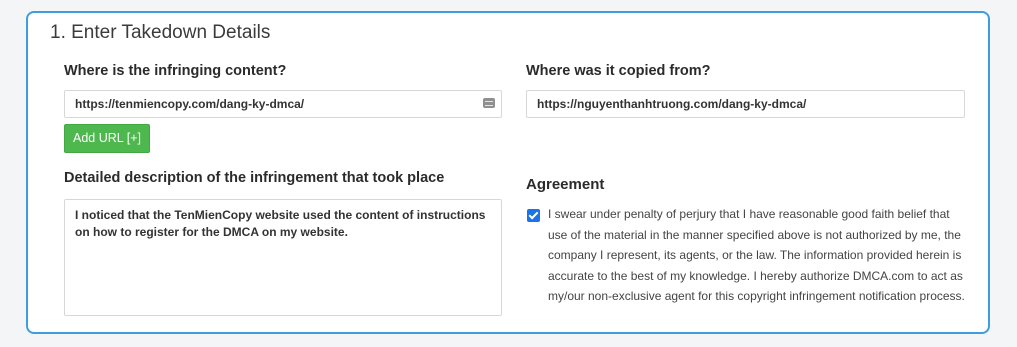 This screenshot has width=1017, height=347. I want to click on agreement-title: Agreement, so click(565, 184).